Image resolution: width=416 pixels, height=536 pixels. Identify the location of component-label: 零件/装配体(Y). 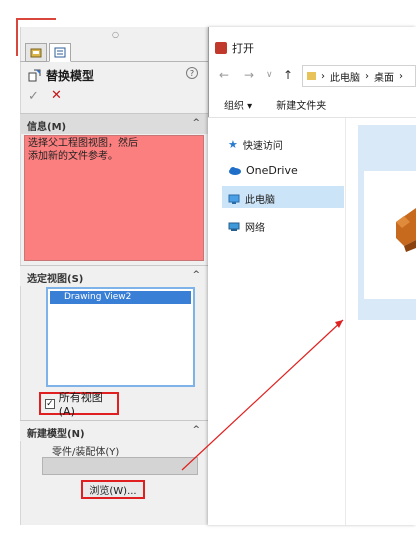
(86, 452).